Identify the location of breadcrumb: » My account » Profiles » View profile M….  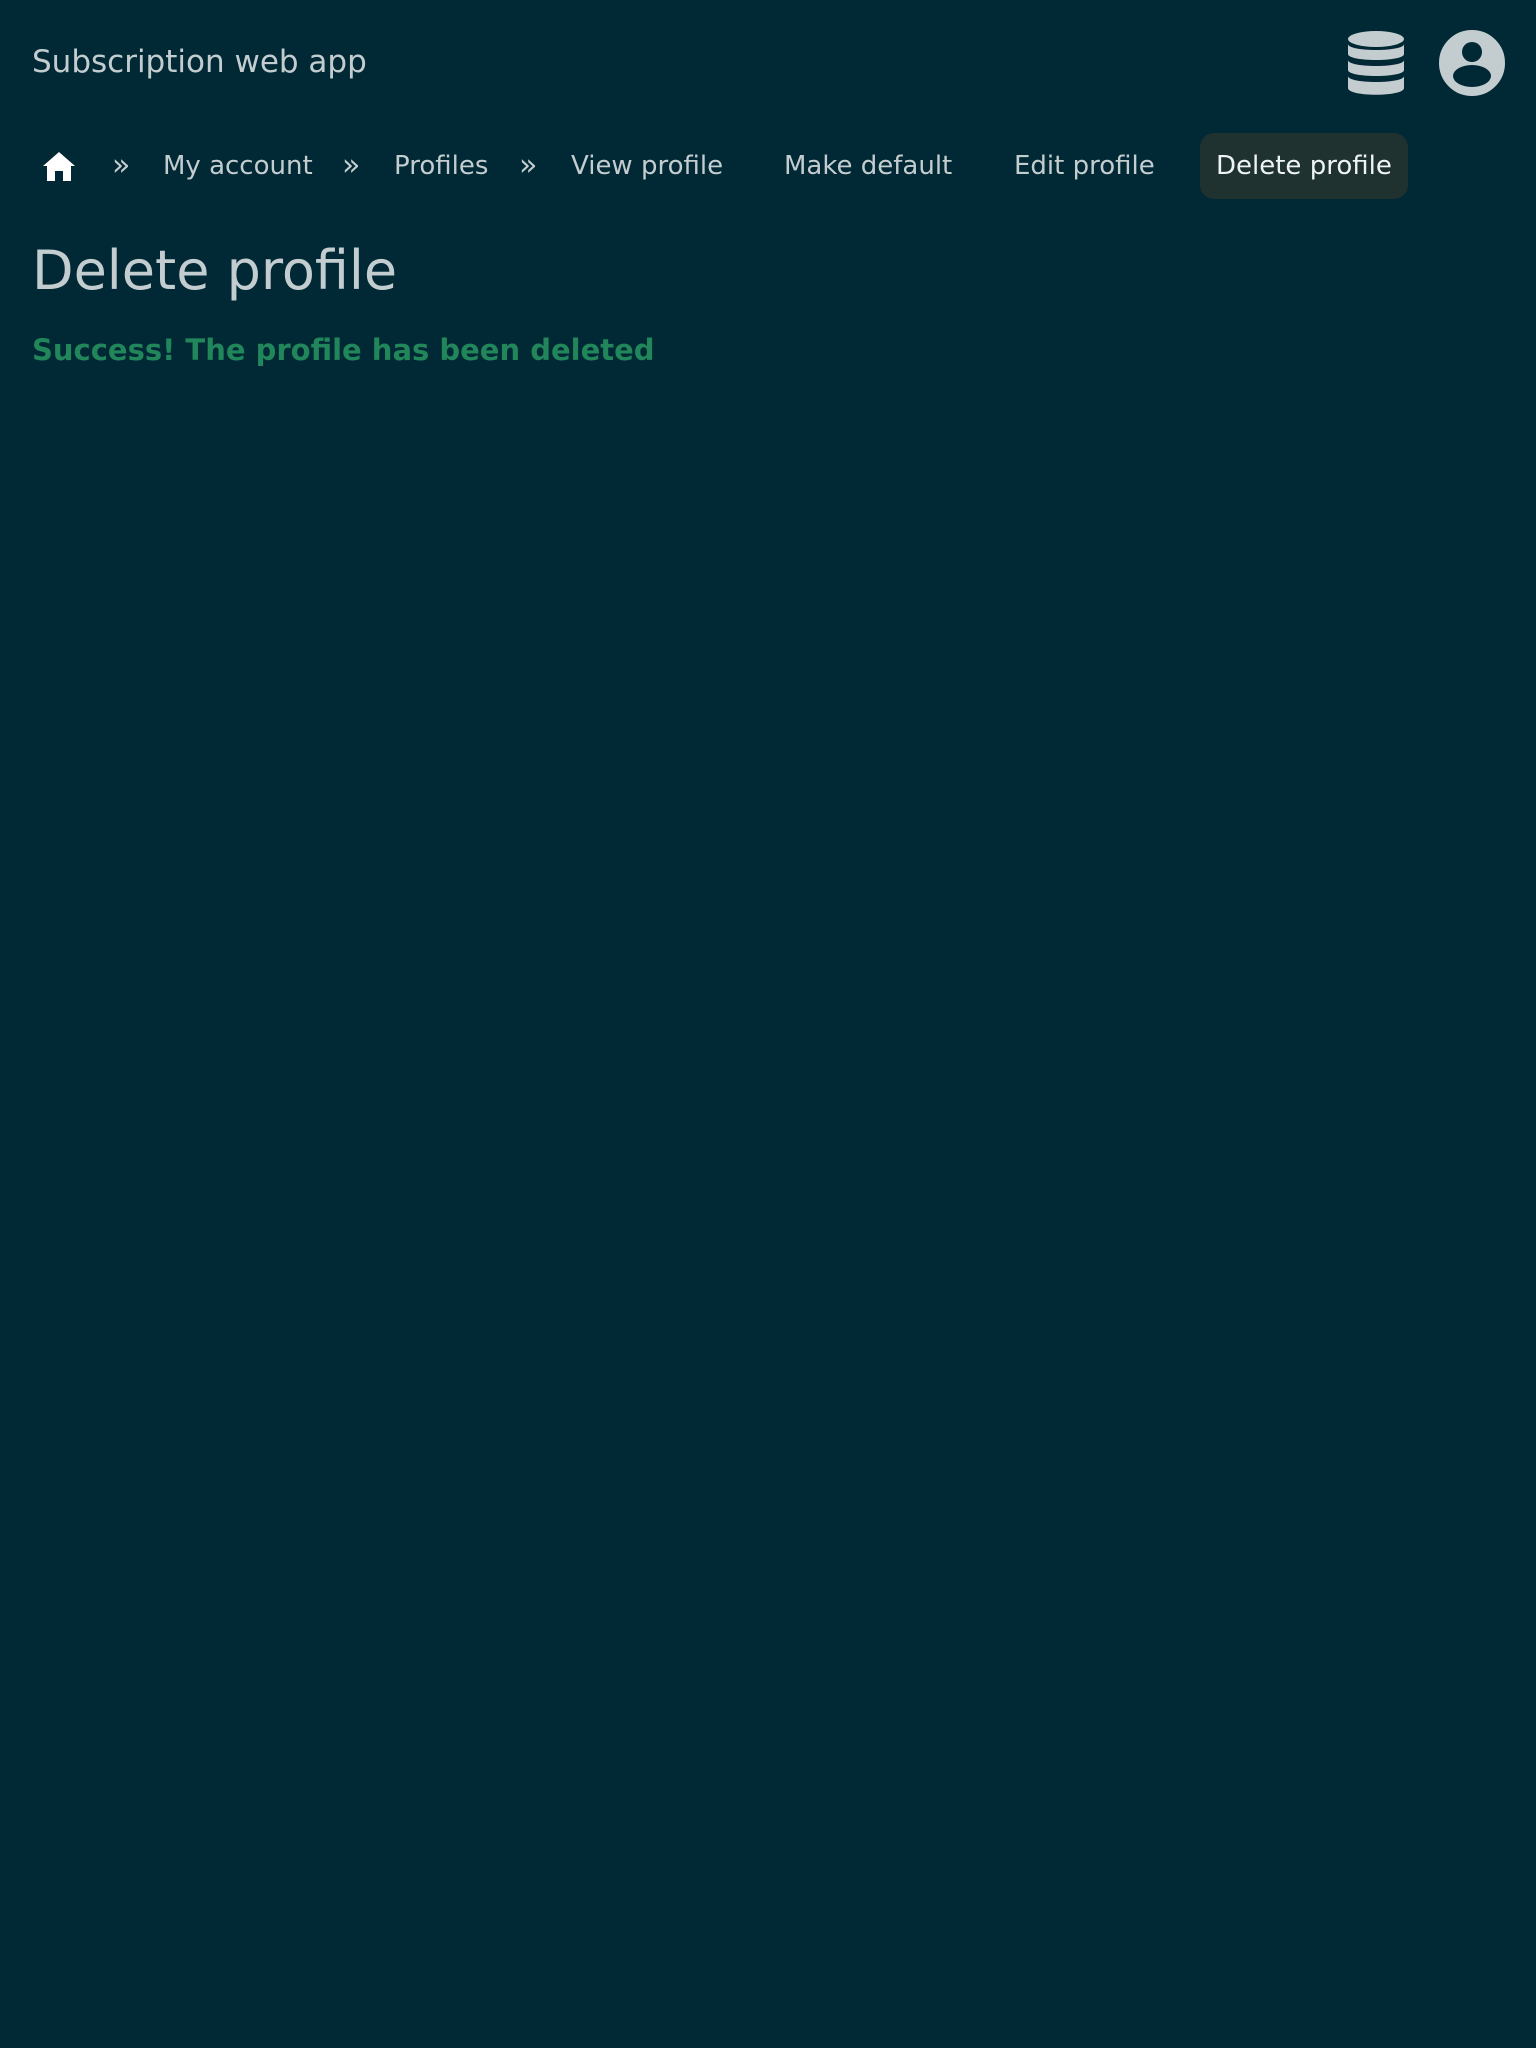
(772, 166).